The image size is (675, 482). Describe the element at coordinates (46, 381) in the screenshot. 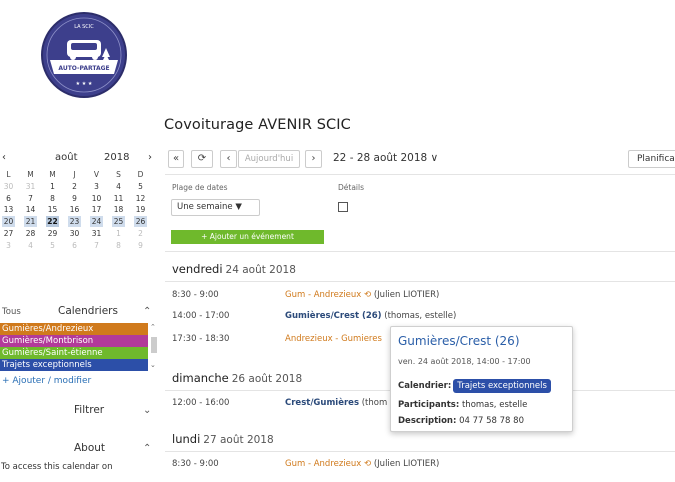

I see `add-calendar-link: + Ajouter / modifier` at that location.